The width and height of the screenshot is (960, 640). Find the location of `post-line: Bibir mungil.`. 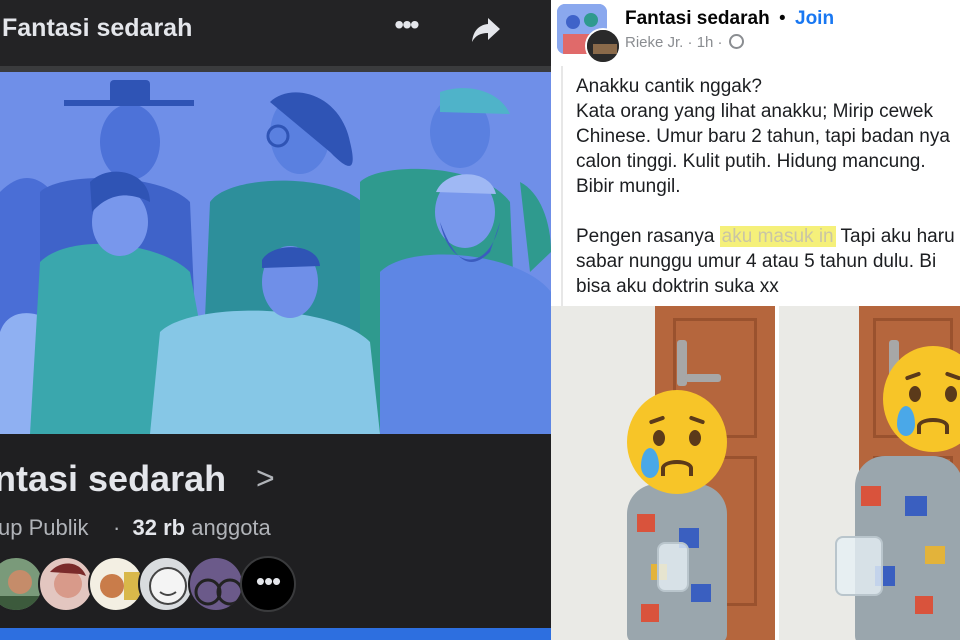

post-line: Bibir mungil. is located at coordinates (628, 186).